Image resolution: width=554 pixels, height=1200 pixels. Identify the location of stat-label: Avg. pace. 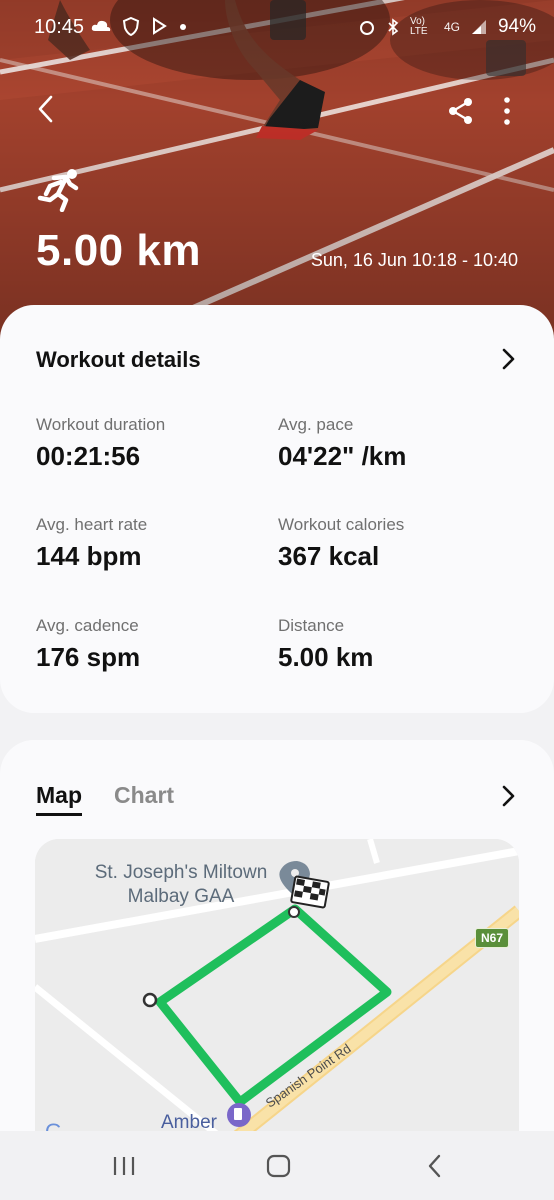
(316, 424).